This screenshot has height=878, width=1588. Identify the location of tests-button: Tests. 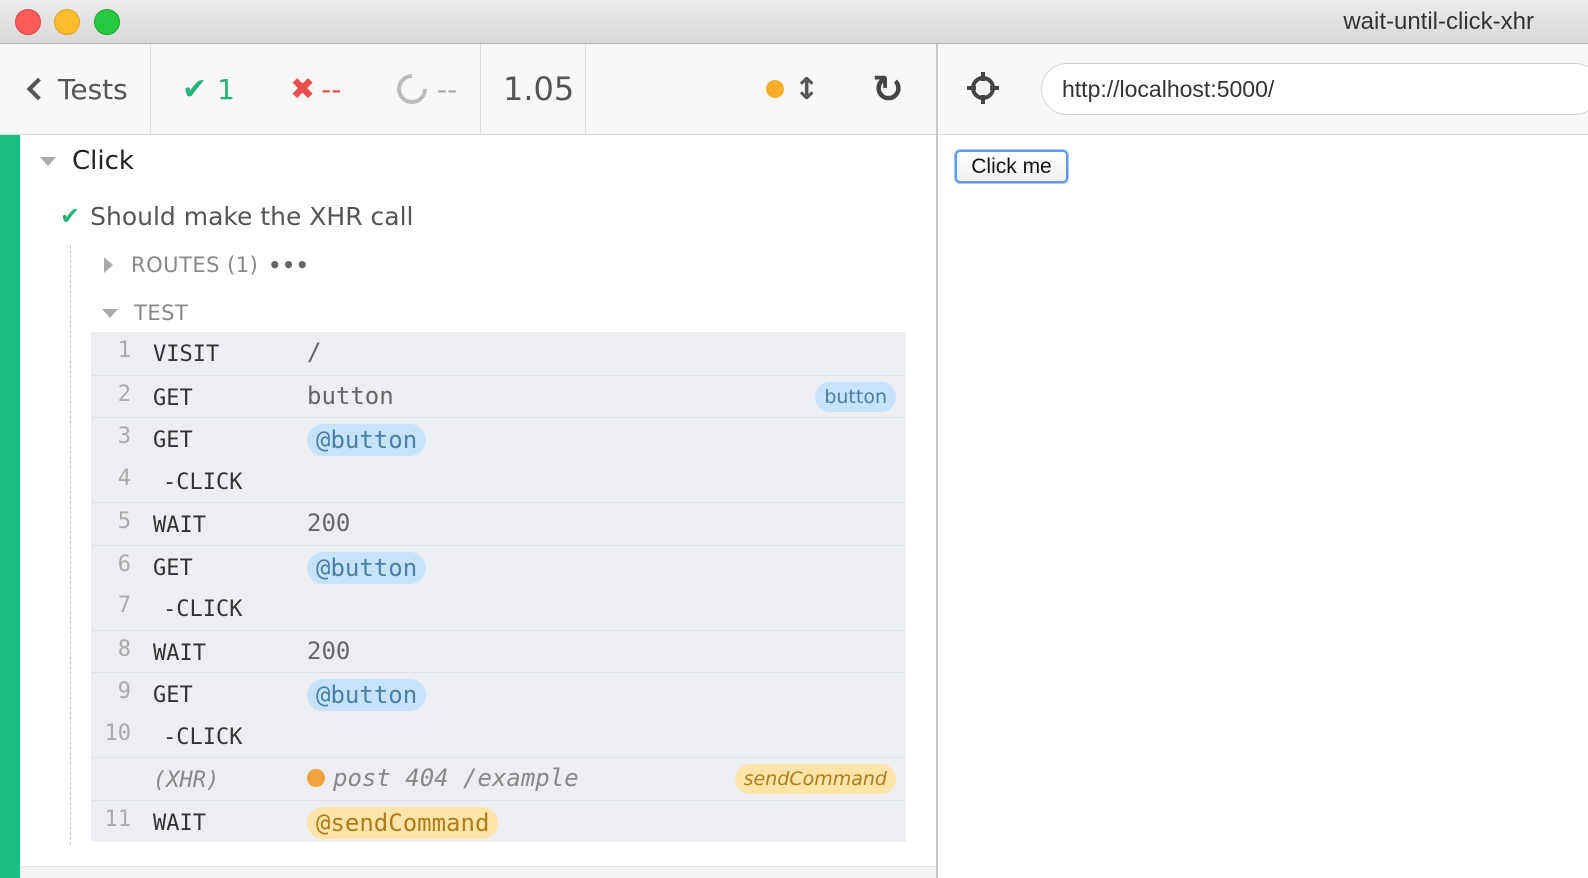
(76, 89).